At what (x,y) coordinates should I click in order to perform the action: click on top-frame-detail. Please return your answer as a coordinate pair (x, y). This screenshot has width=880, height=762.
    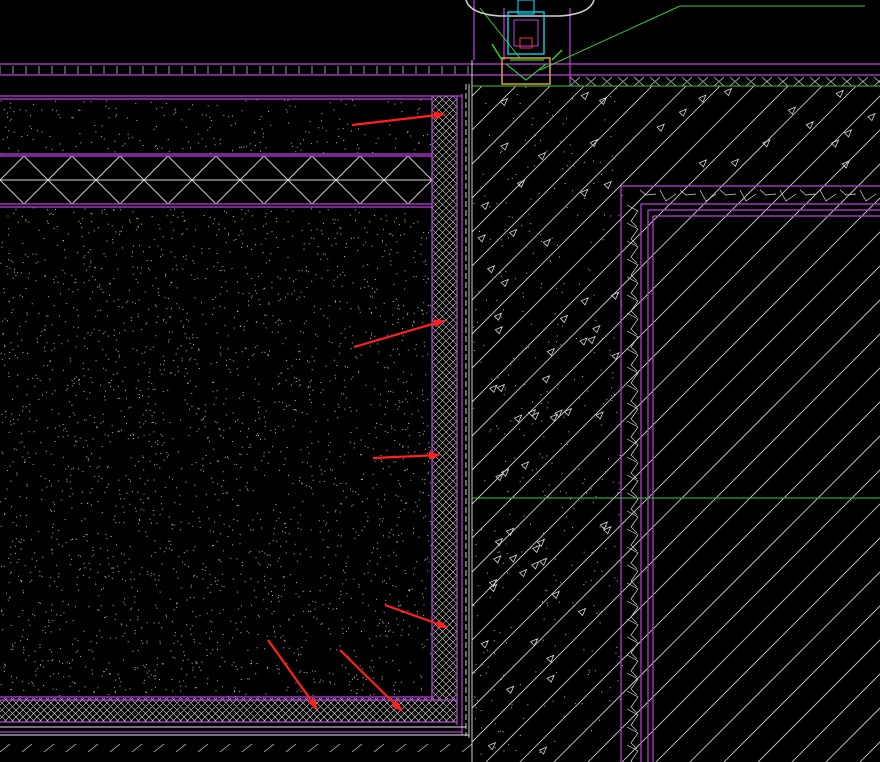
    Looking at the image, I should click on (530, 42).